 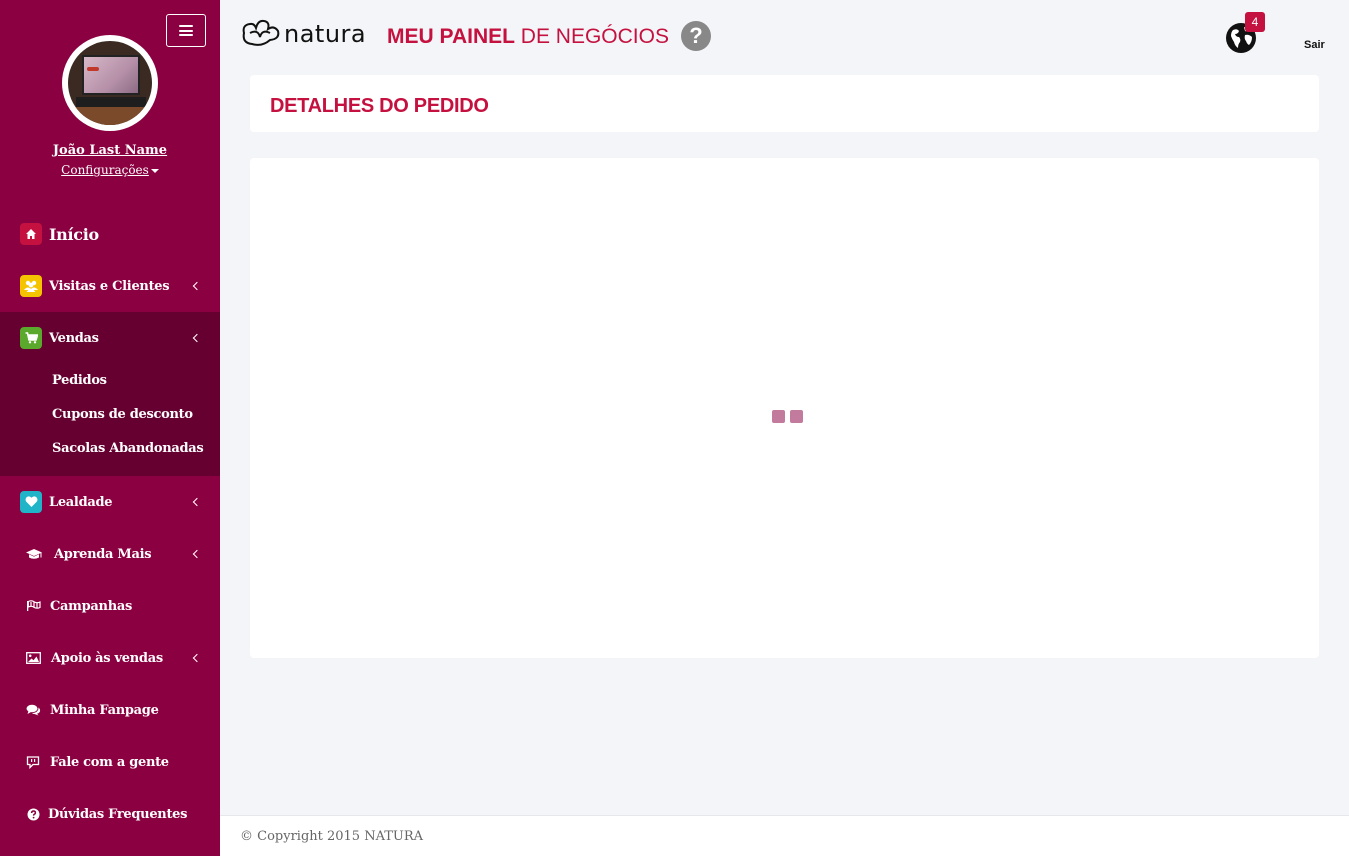 I want to click on avatar, so click(x=110, y=83).